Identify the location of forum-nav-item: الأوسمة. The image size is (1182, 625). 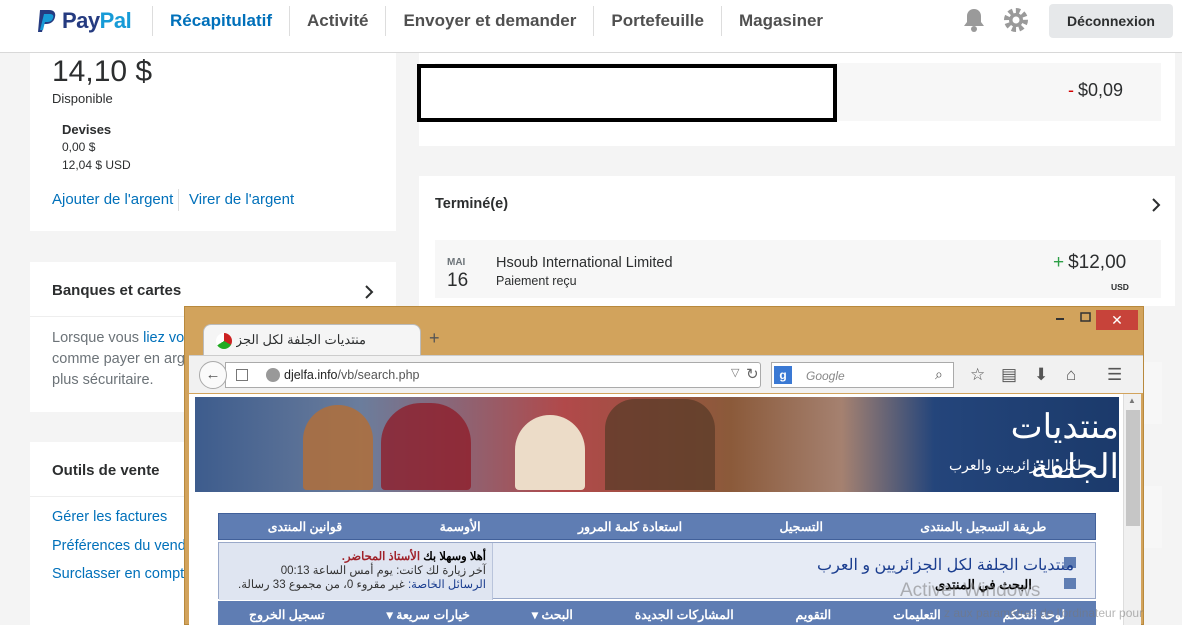
(460, 526).